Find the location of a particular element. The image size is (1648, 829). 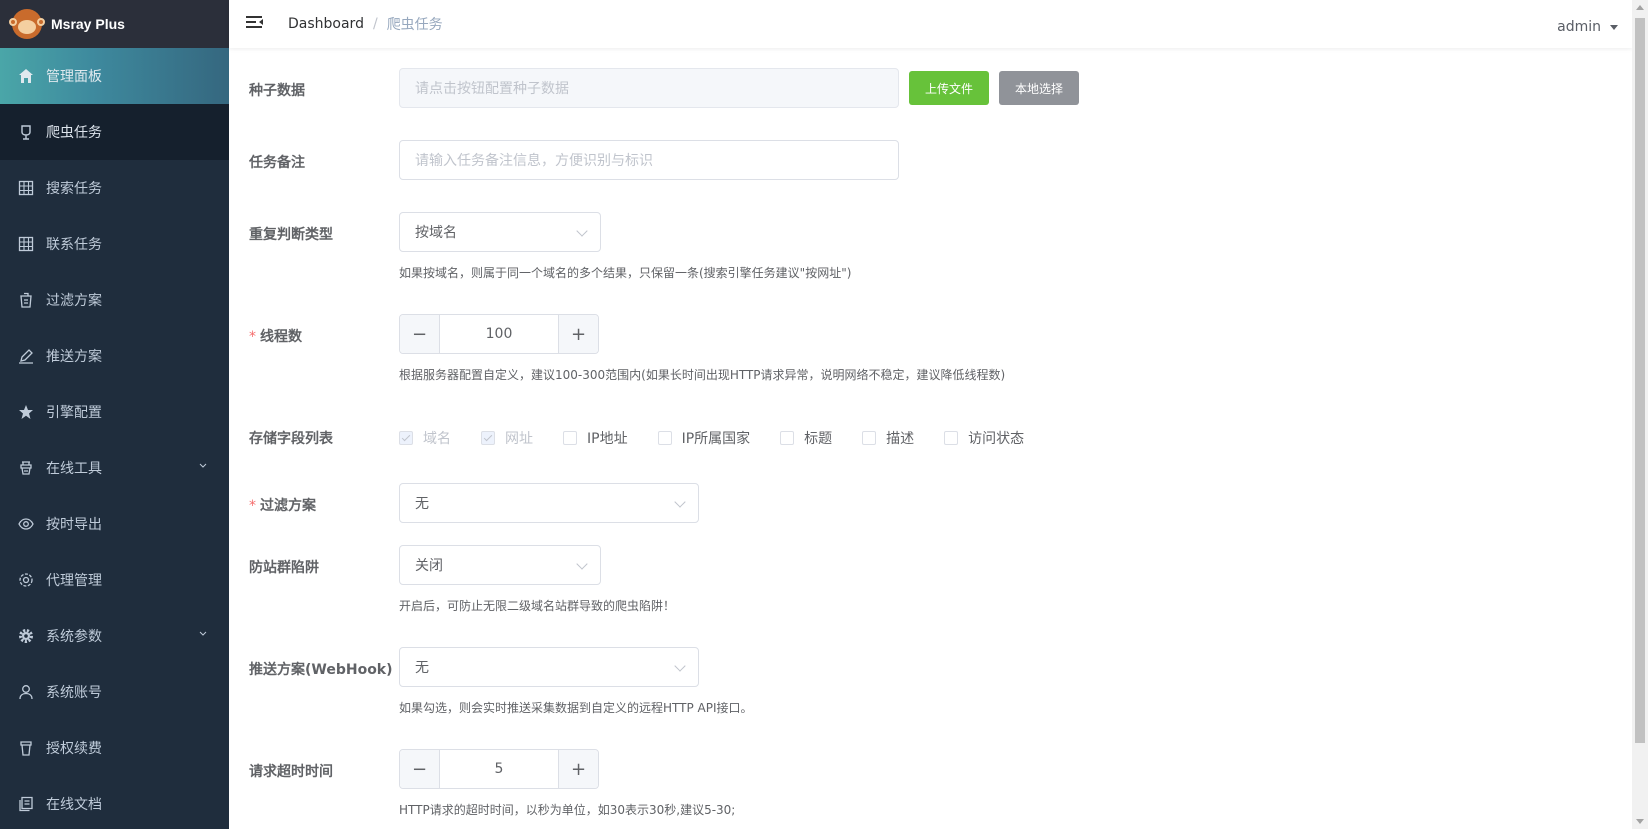

sidebar-item-system-account: 系统账号 is located at coordinates (114, 692).